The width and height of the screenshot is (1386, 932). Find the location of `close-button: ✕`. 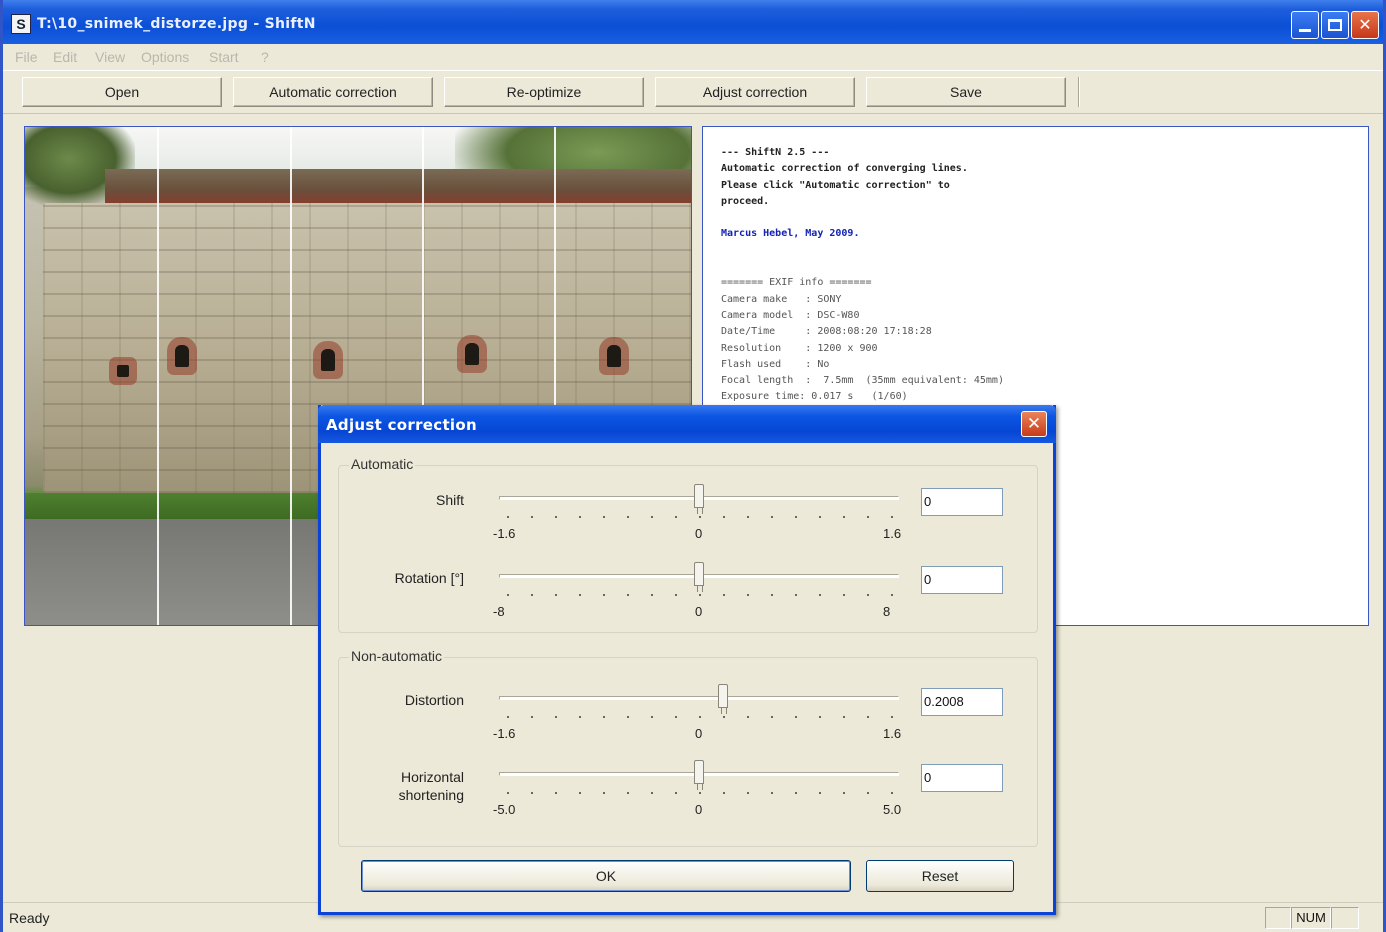

close-button: ✕ is located at coordinates (1365, 25).